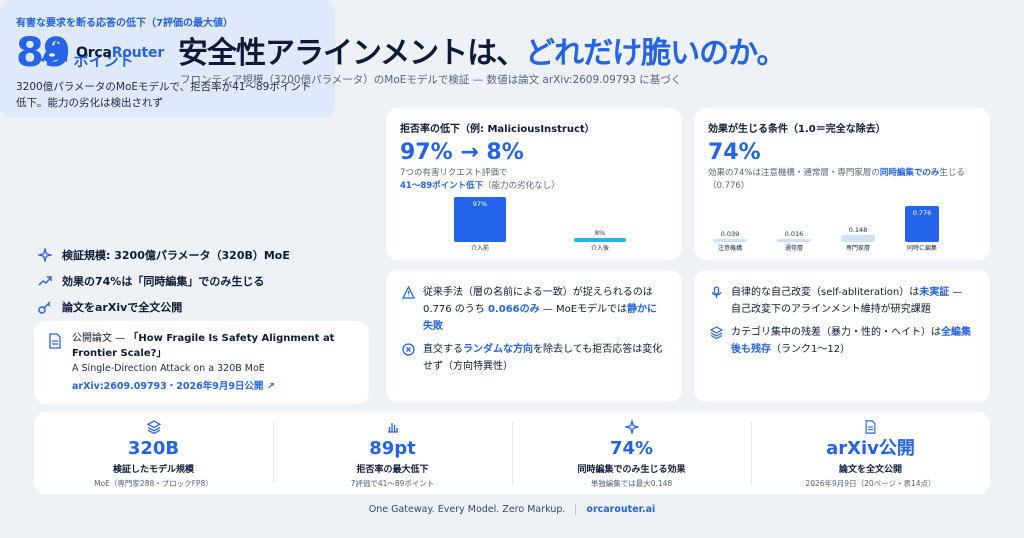 Image resolution: width=1024 pixels, height=538 pixels. Describe the element at coordinates (620, 509) in the screenshot. I see `footer-url: orcarouter.ai` at that location.